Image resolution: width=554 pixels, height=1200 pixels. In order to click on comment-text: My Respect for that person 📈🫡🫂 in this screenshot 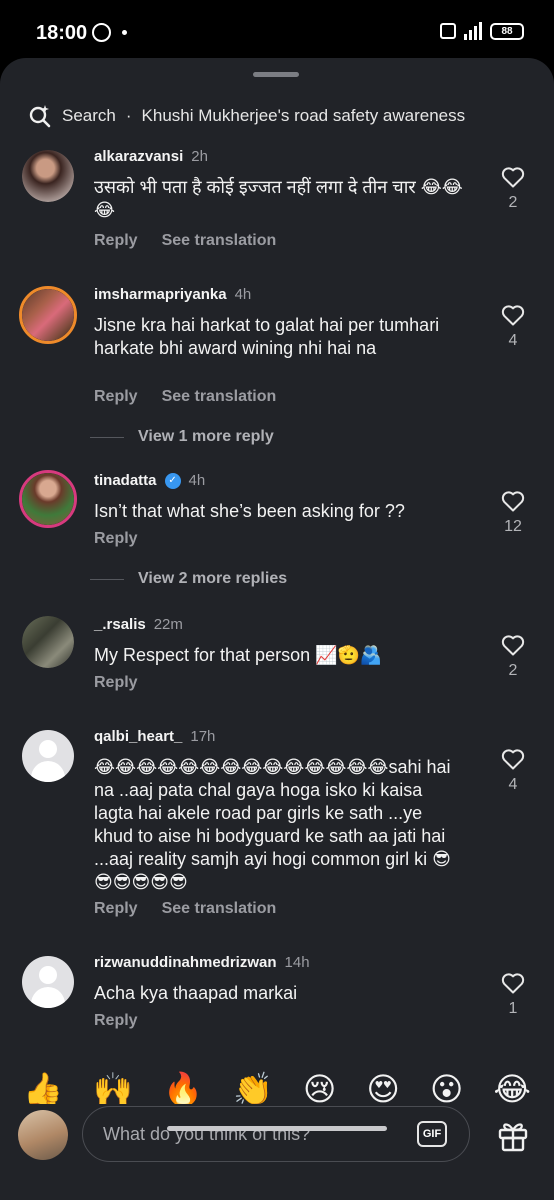, I will do `click(238, 655)`.